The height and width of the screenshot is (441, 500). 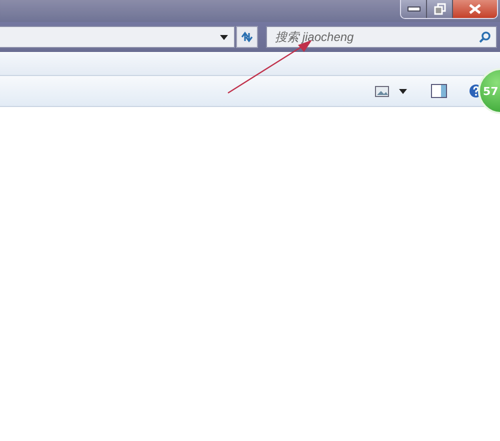 What do you see at coordinates (117, 37) in the screenshot?
I see `address-field` at bounding box center [117, 37].